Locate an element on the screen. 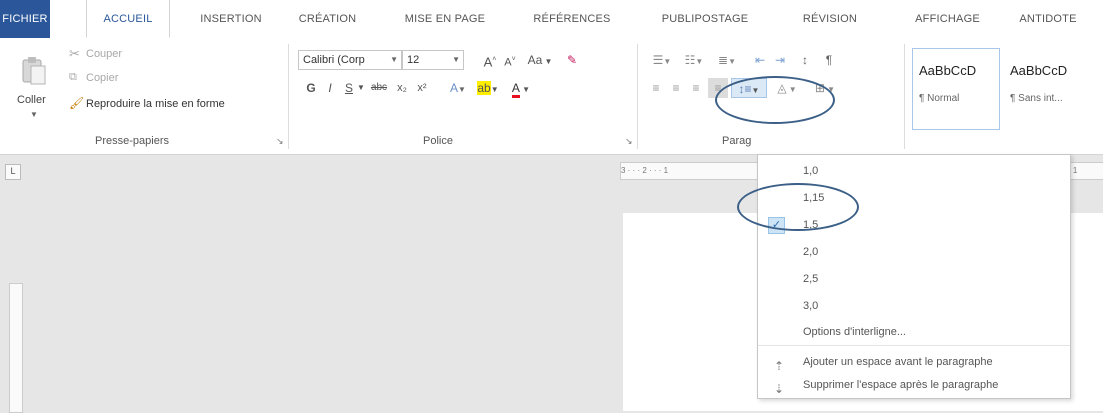 Image resolution: width=1103 pixels, height=413 pixels. paste-icon is located at coordinates (34, 71).